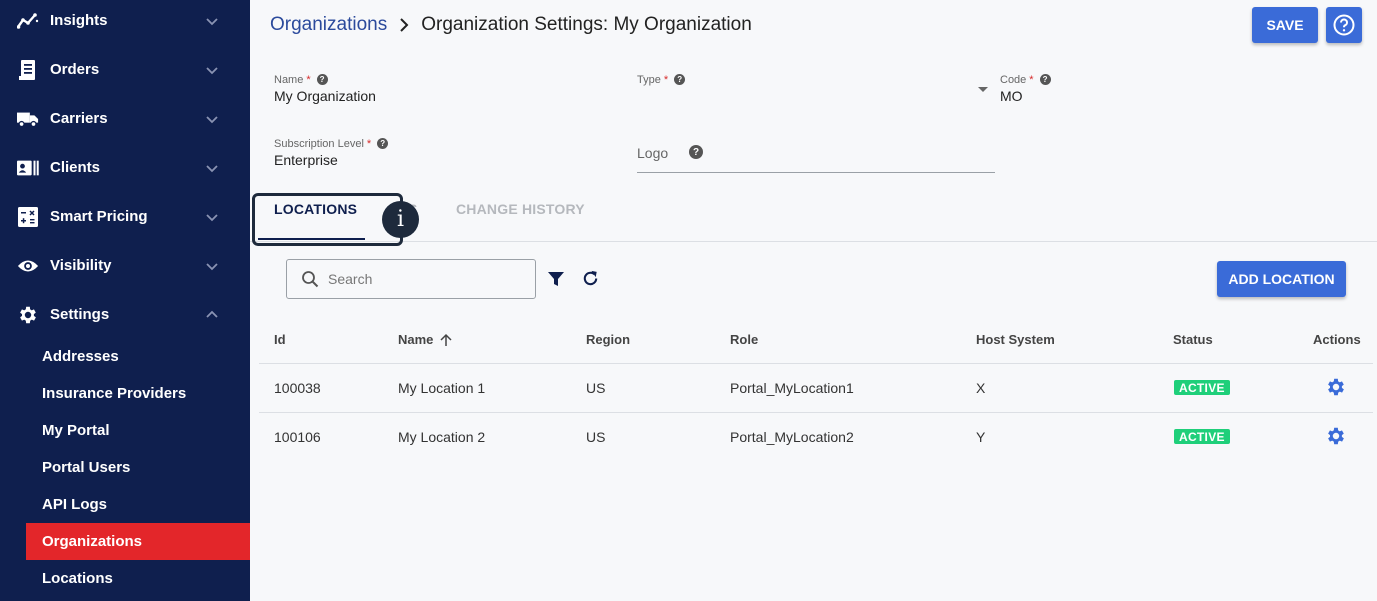  I want to click on search-input, so click(423, 279).